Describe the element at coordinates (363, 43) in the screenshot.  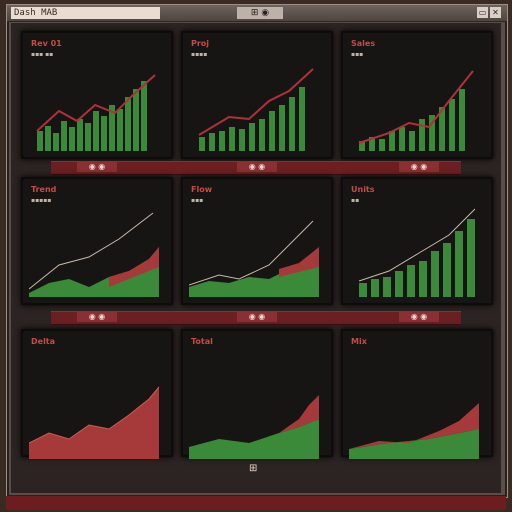
I see `panel-title: Sales` at that location.